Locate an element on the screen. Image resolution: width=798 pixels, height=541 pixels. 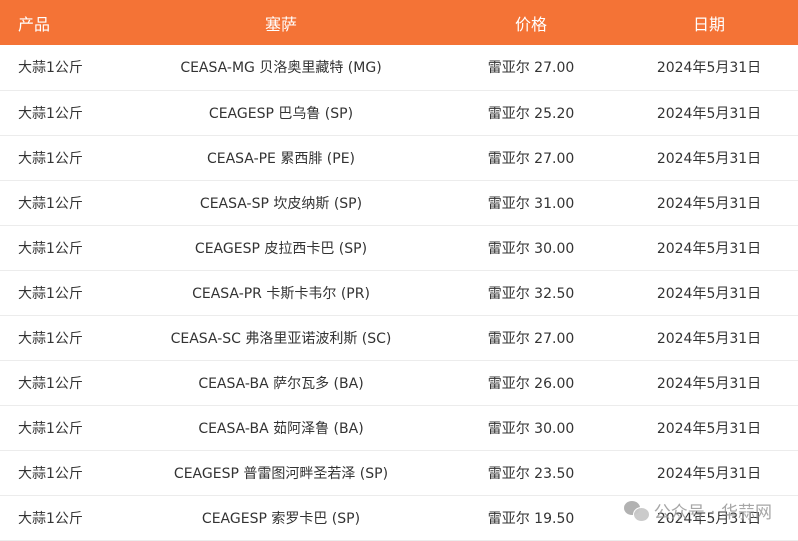
wechat-icon is located at coordinates (636, 511).